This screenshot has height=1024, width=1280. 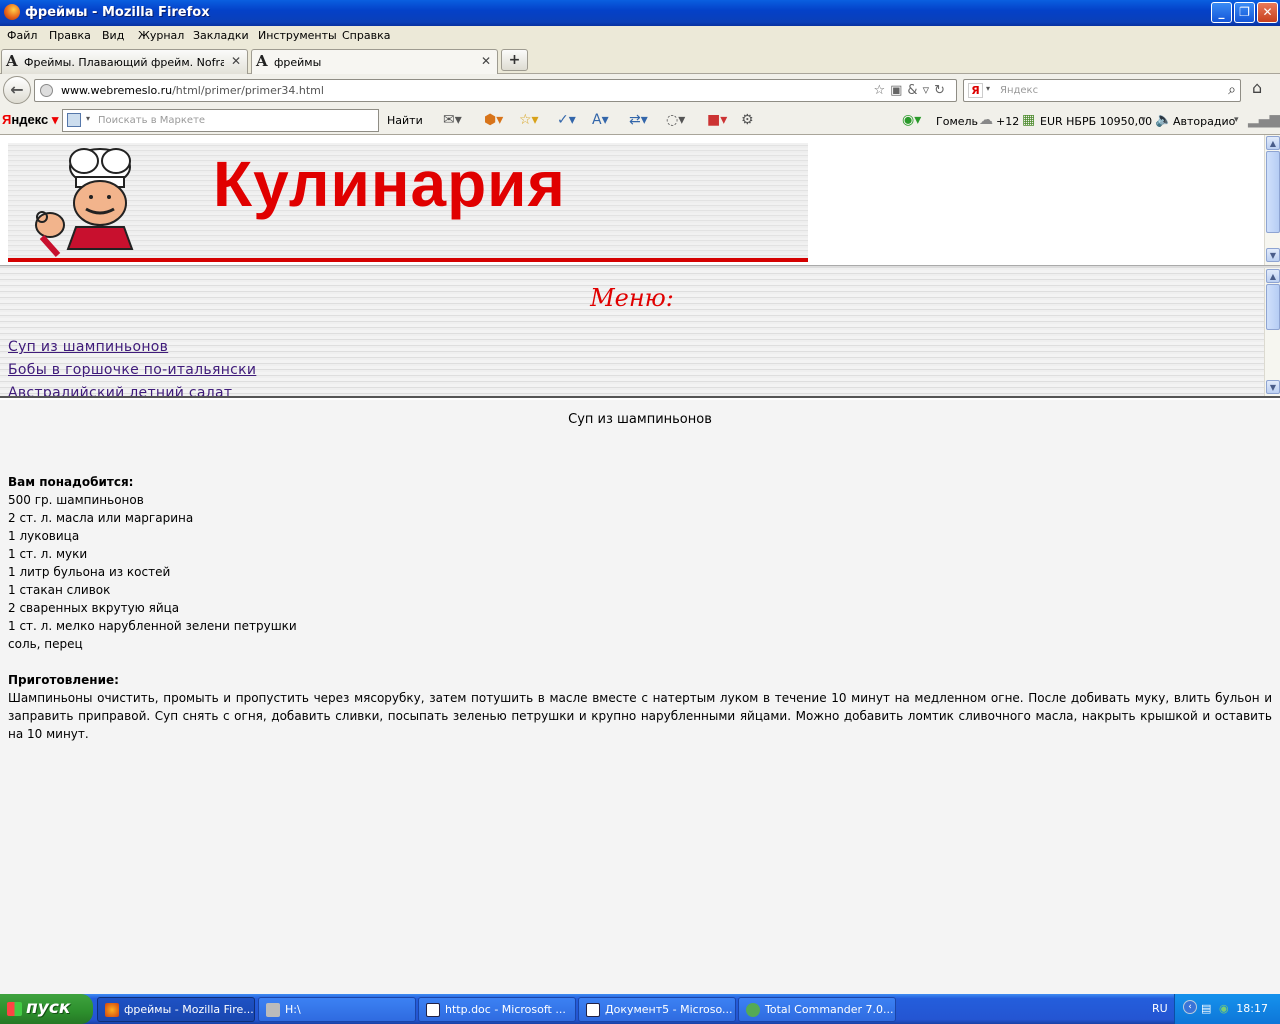 I want to click on mail-icon: ✉▾, so click(x=452, y=120).